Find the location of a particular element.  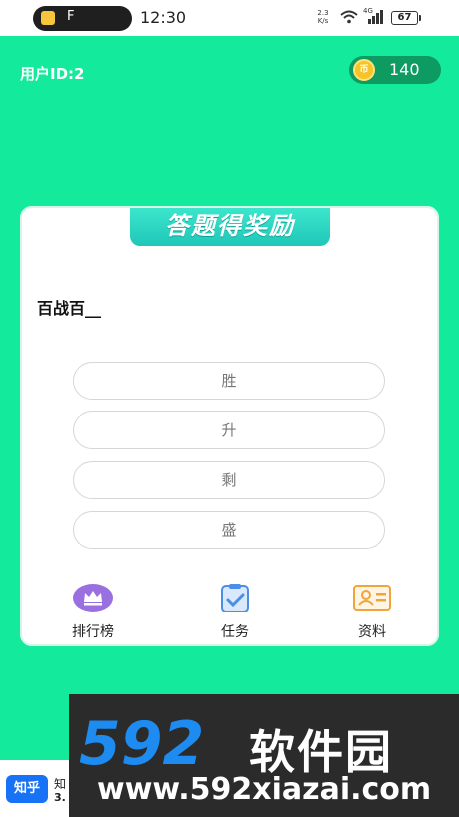

network-speed-unit: K/s is located at coordinates (323, 21).